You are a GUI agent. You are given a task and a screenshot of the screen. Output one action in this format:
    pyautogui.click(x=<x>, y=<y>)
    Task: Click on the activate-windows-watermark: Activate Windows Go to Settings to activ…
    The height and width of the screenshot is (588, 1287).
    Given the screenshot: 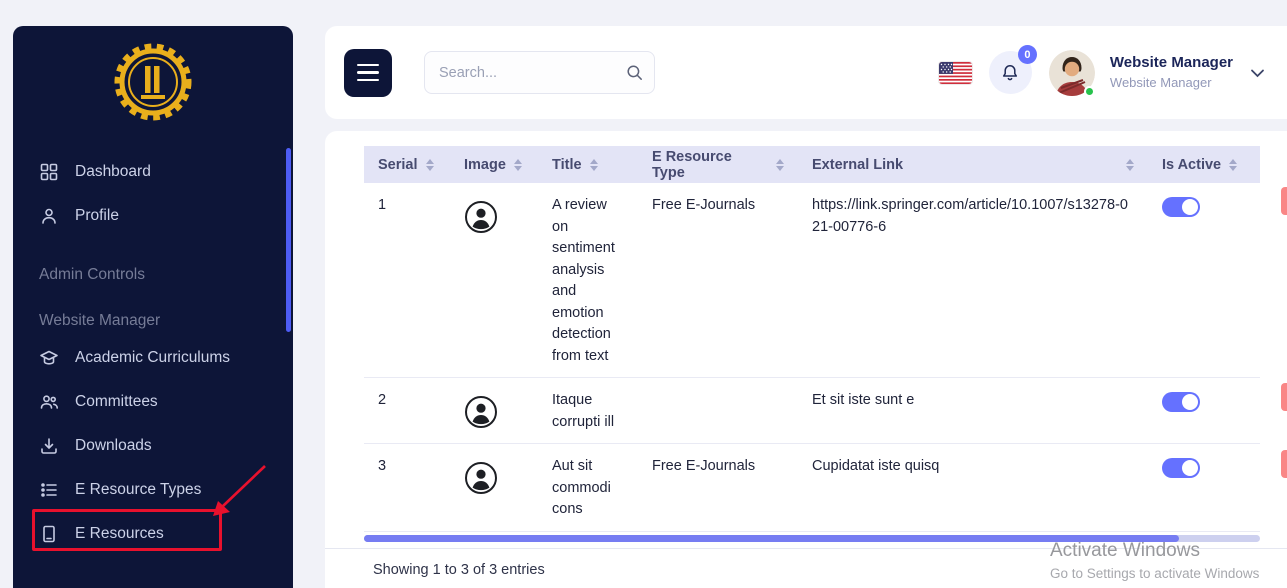 What is the action you would take?
    pyautogui.click(x=1154, y=560)
    